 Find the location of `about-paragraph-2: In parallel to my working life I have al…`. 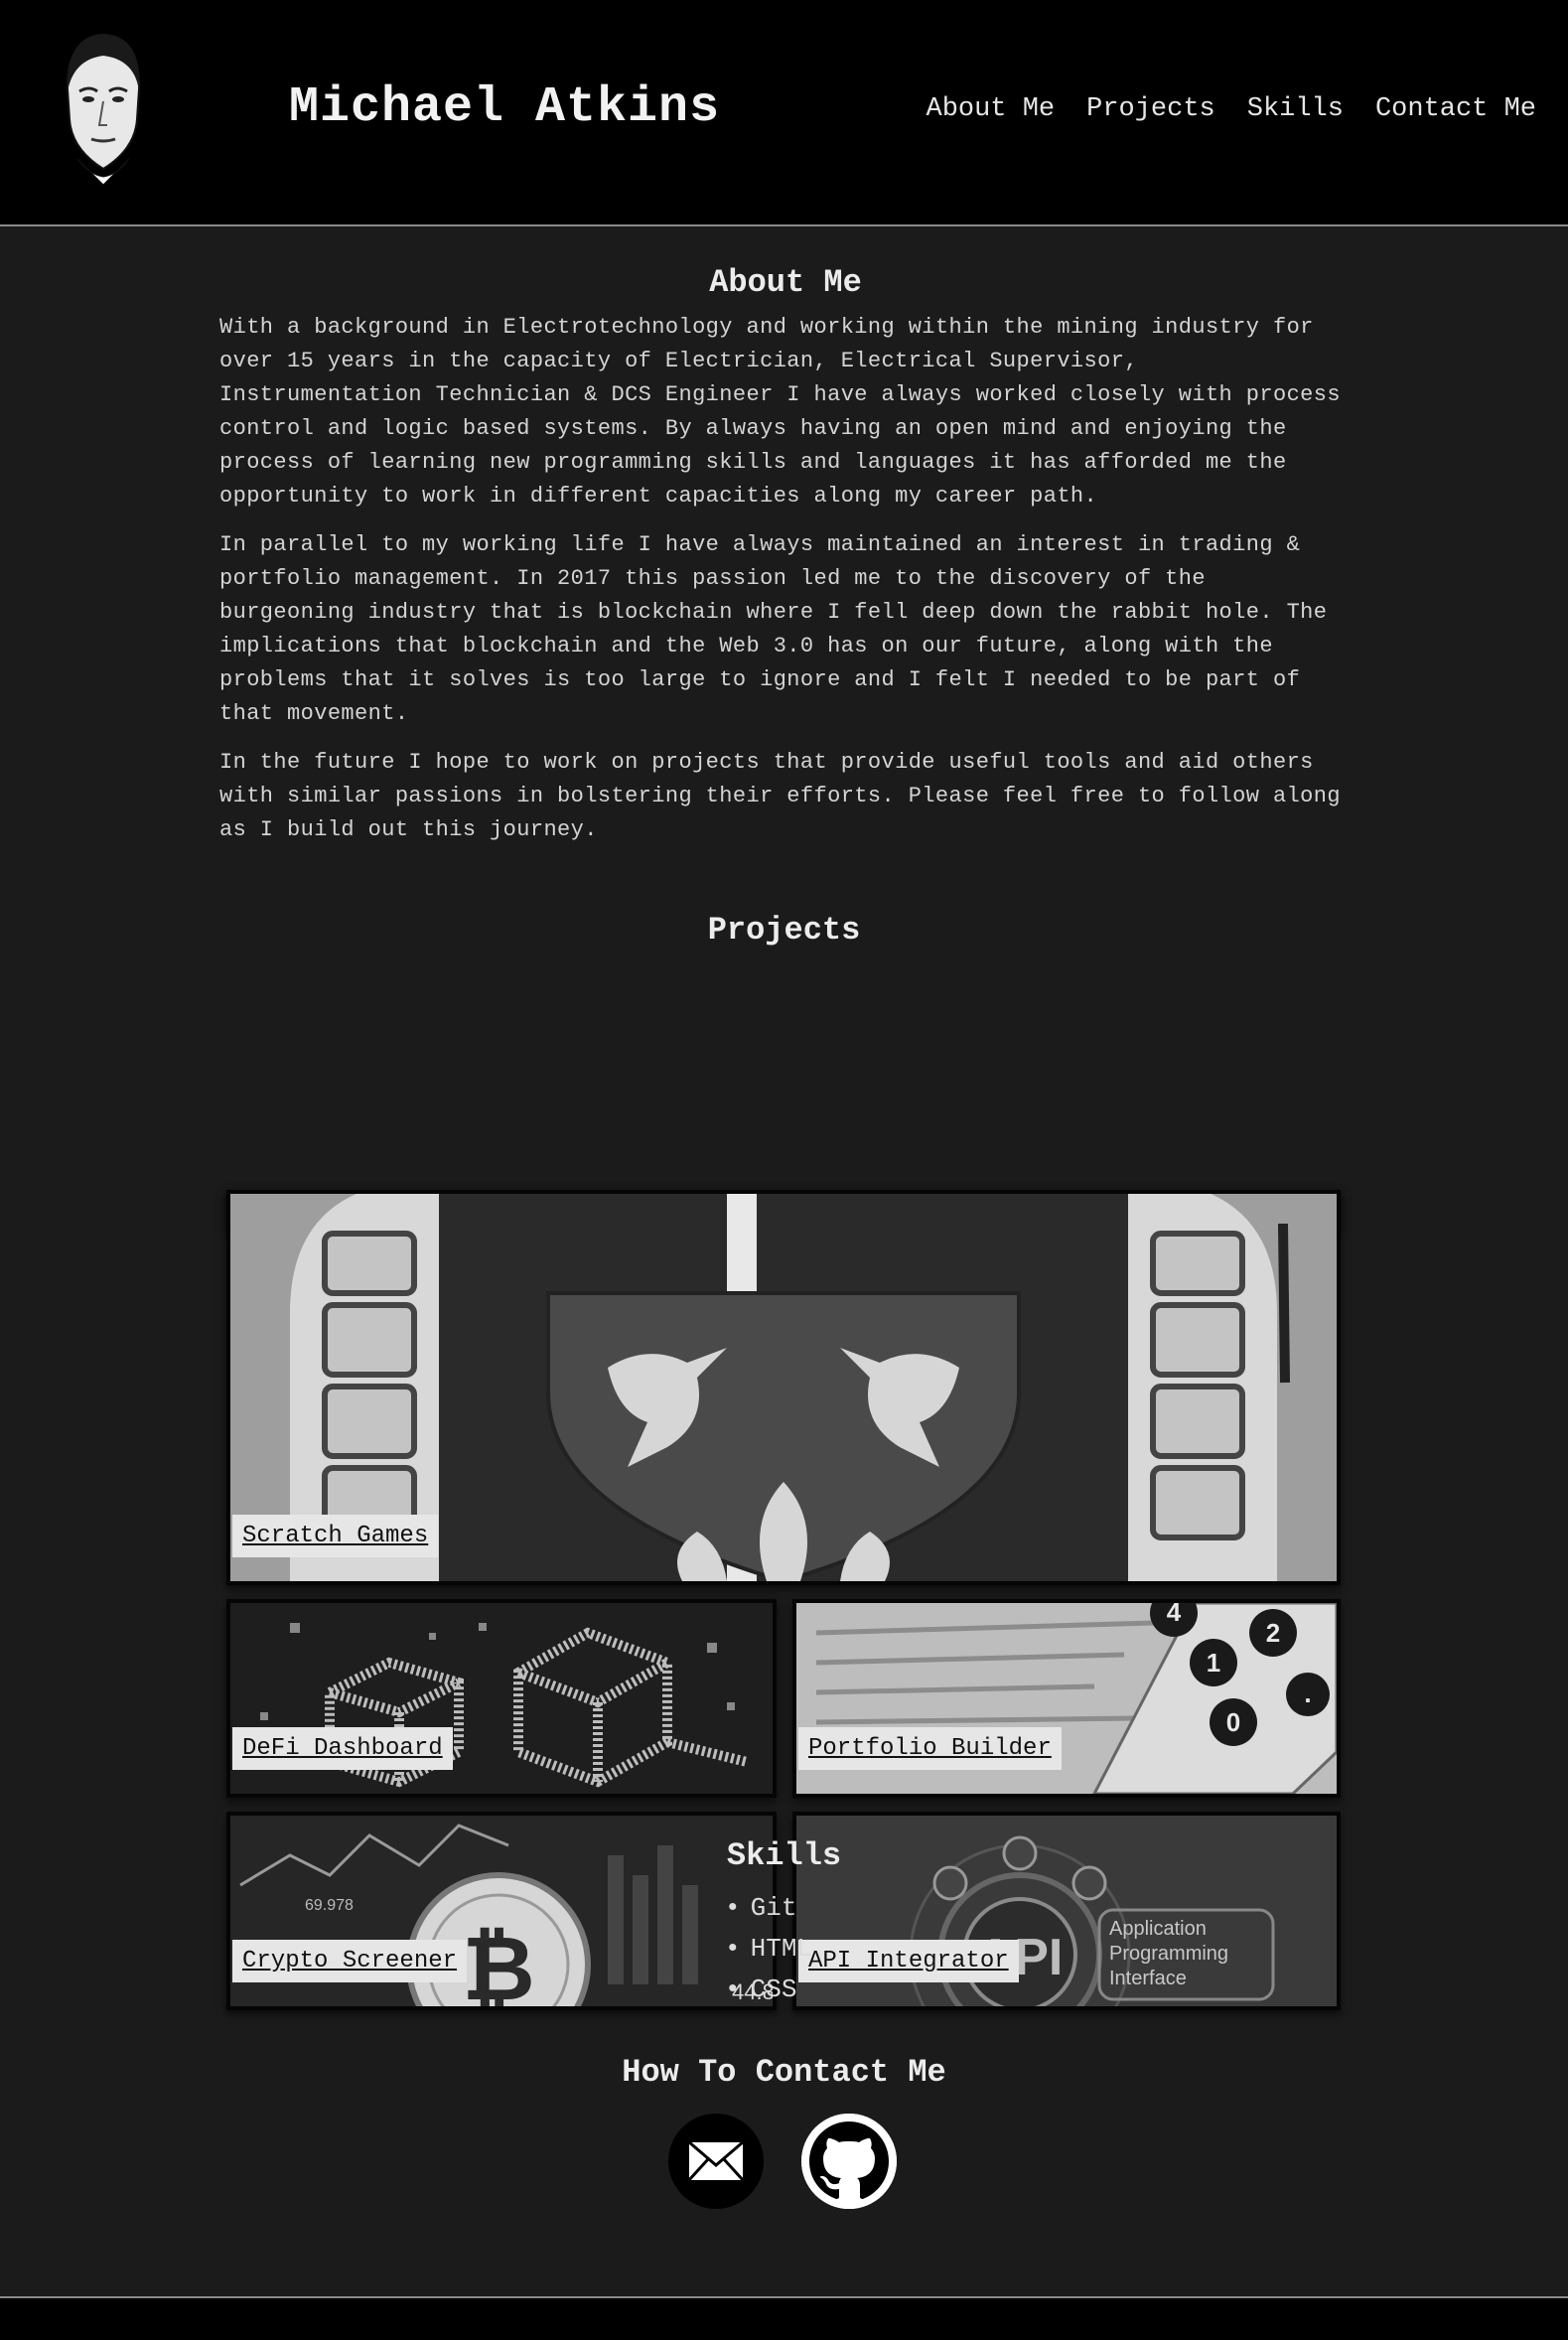

about-paragraph-2: In parallel to my working life I have al… is located at coordinates (773, 629).